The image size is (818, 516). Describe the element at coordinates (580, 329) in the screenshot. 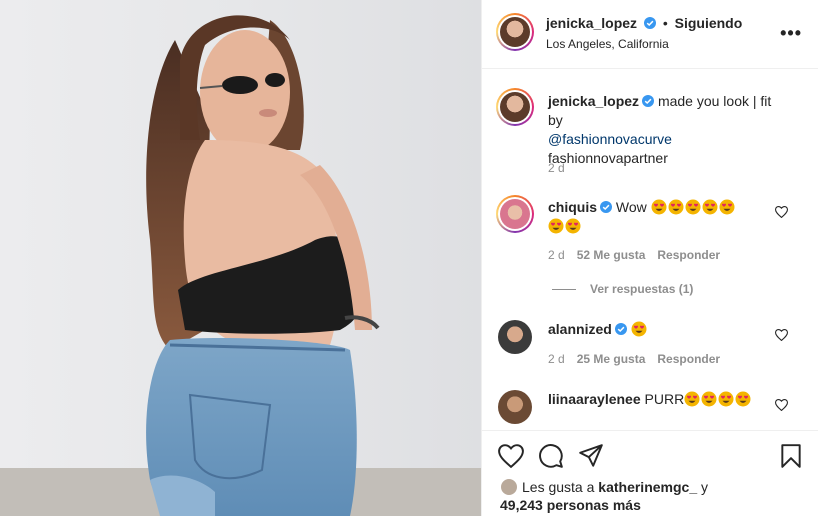

I see `comment-username: alannized` at that location.